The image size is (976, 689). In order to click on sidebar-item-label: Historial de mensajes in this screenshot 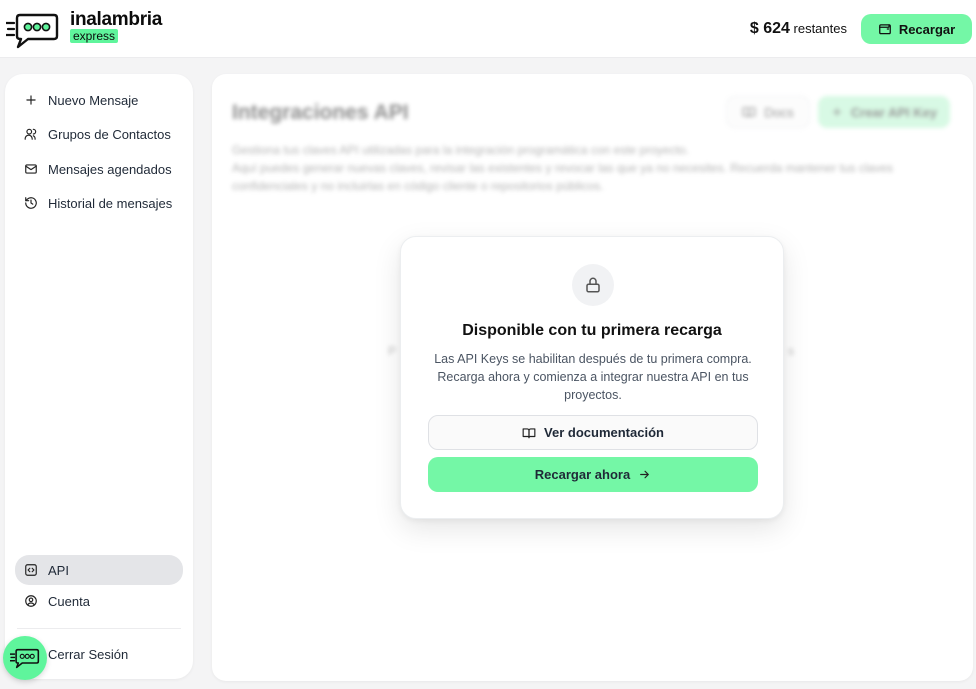, I will do `click(110, 203)`.